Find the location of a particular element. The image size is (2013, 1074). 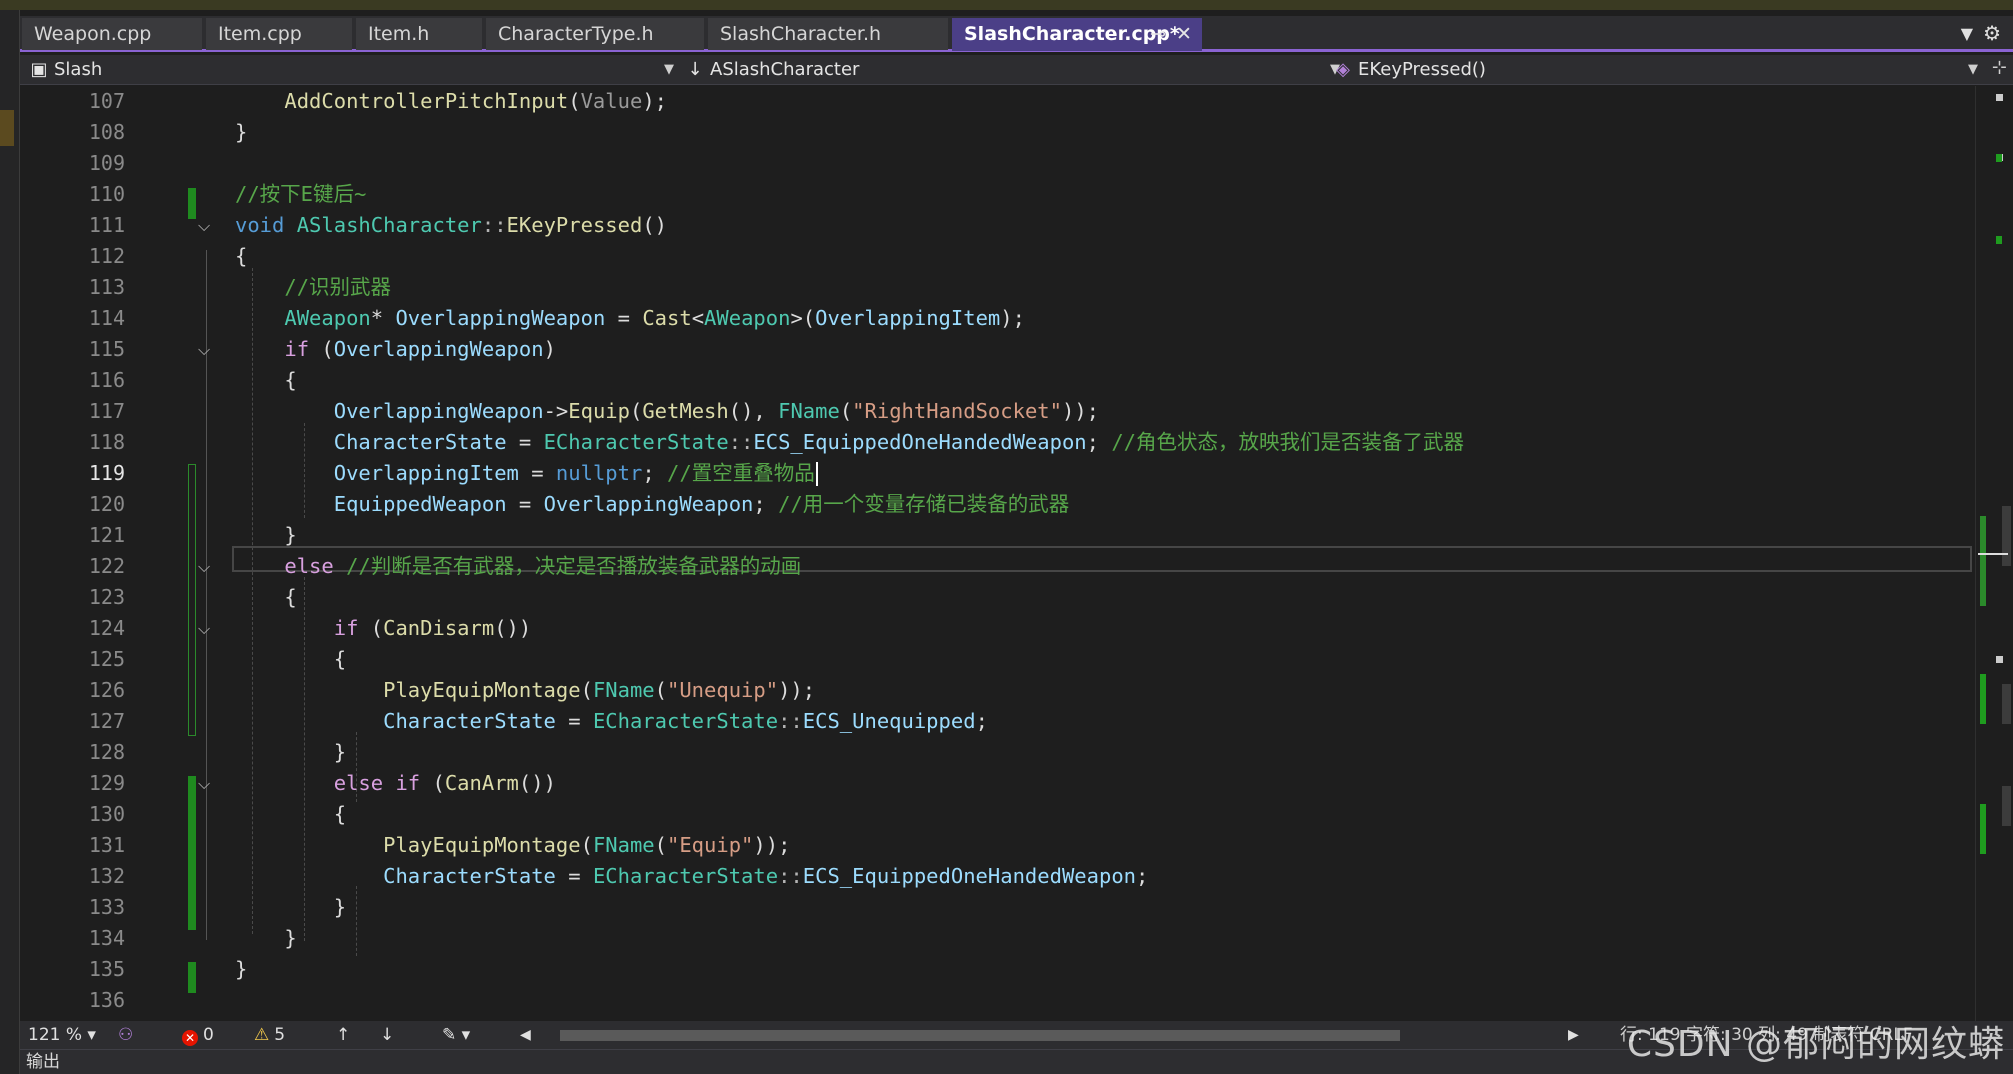

copilot-icon: ⚇ is located at coordinates (125, 1035).